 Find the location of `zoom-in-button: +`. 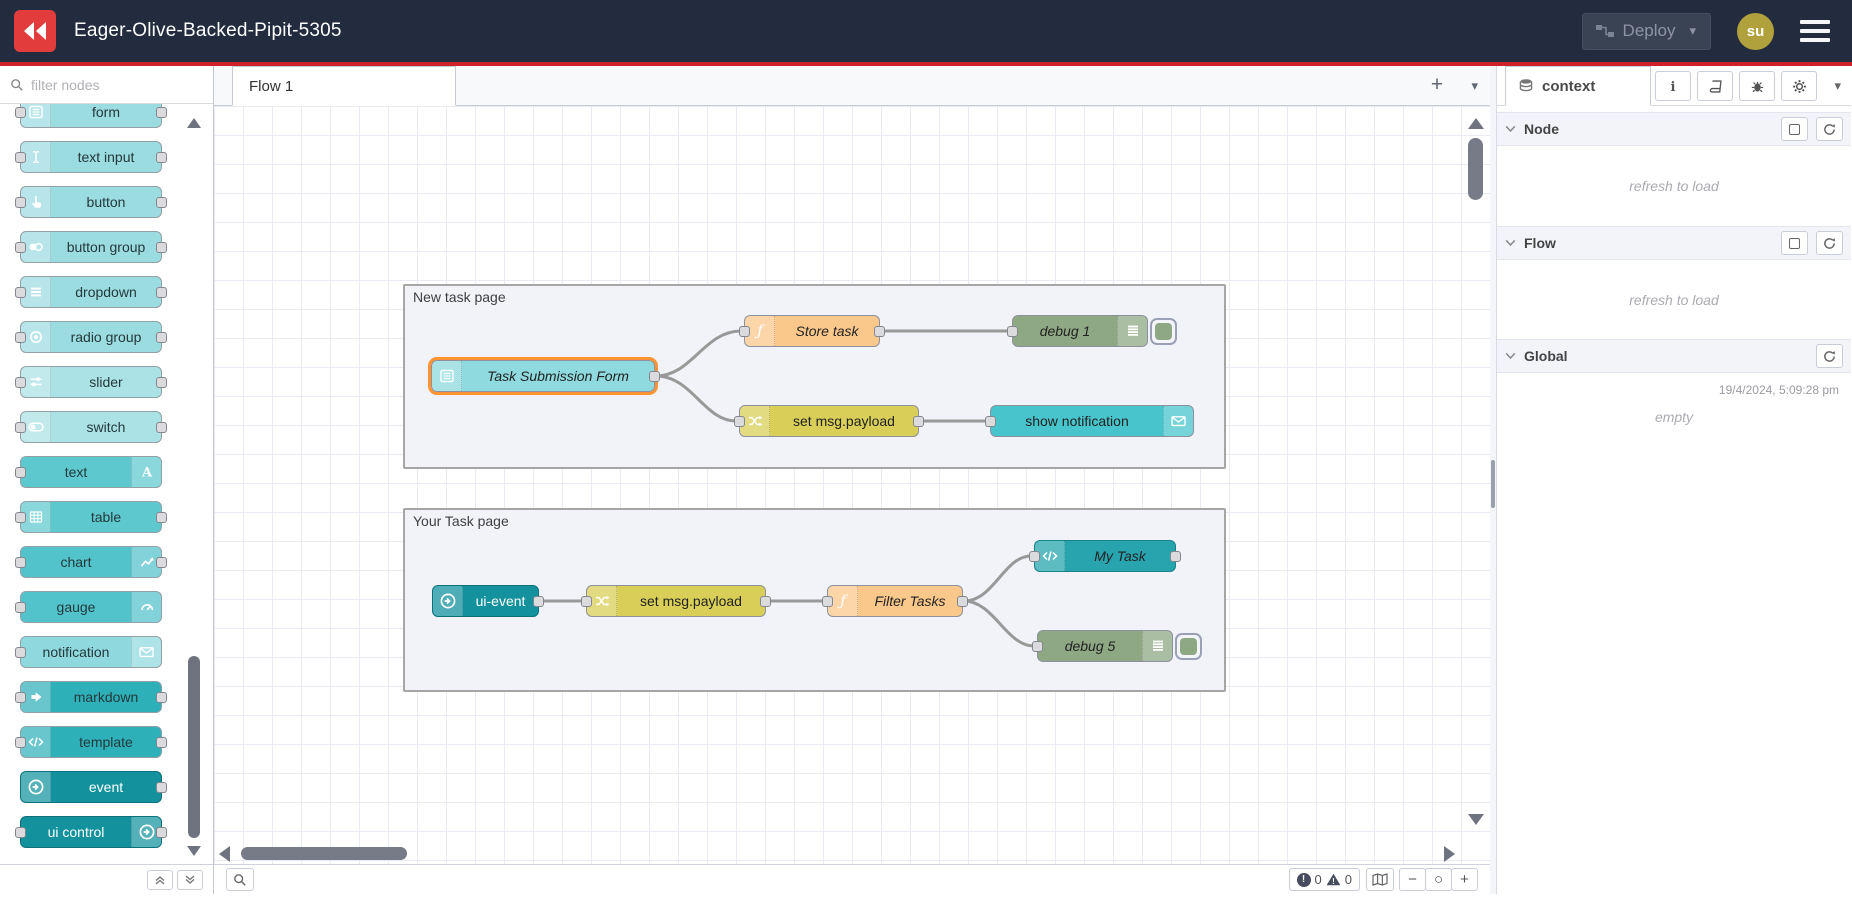

zoom-in-button: + is located at coordinates (1464, 879).